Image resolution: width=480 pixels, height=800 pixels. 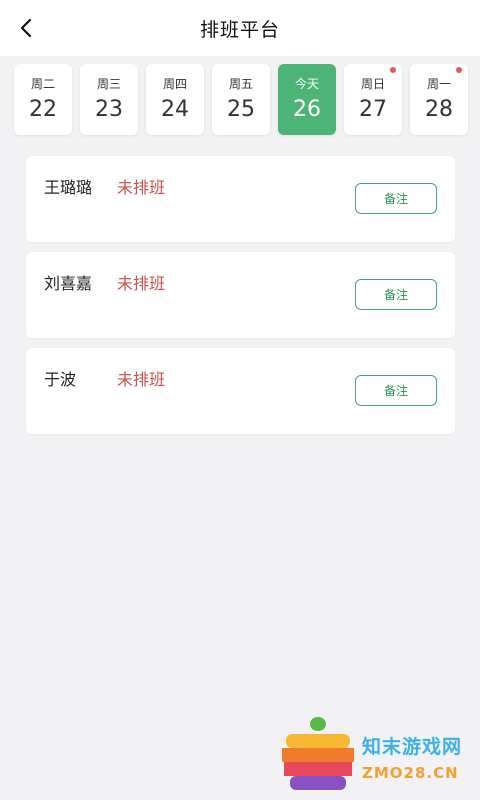 I want to click on date-tab-26: 今天 26, so click(x=307, y=99).